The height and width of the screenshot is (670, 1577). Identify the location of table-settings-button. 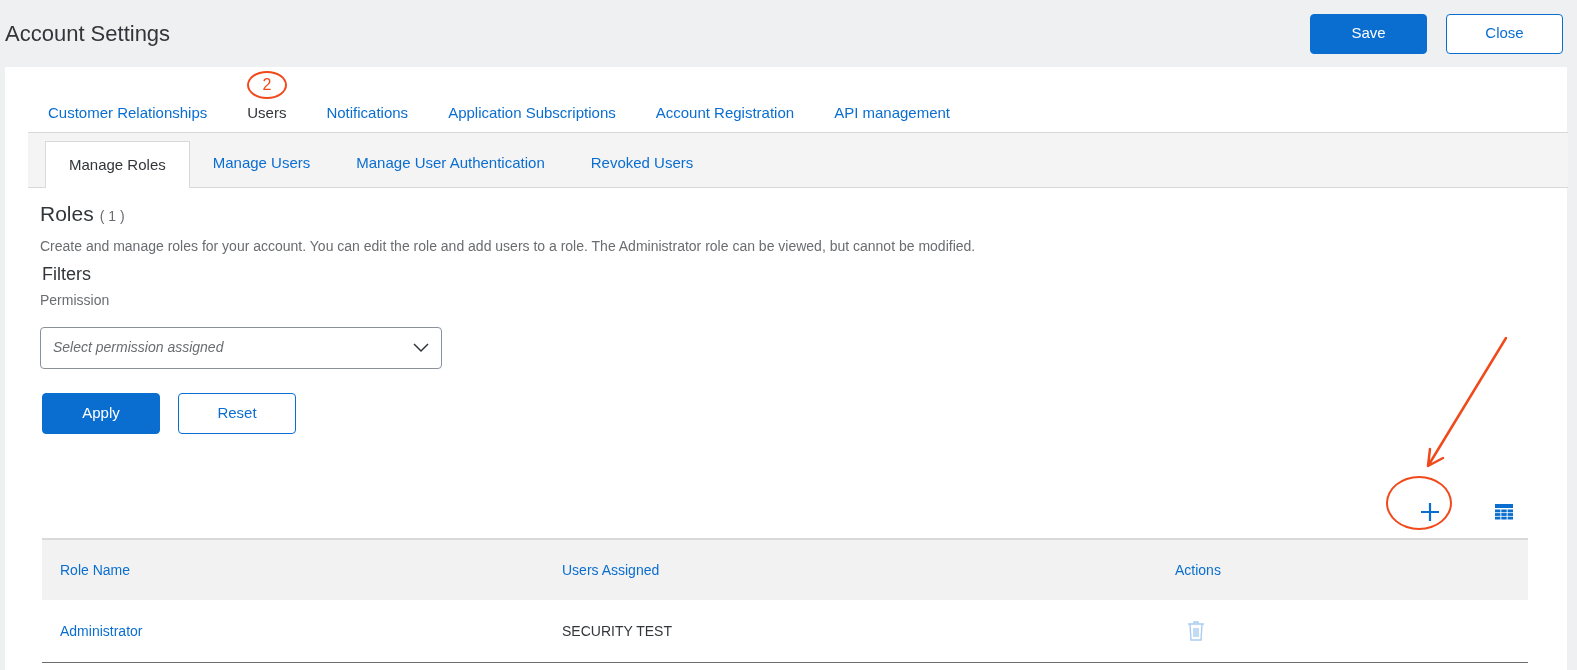
(1504, 511).